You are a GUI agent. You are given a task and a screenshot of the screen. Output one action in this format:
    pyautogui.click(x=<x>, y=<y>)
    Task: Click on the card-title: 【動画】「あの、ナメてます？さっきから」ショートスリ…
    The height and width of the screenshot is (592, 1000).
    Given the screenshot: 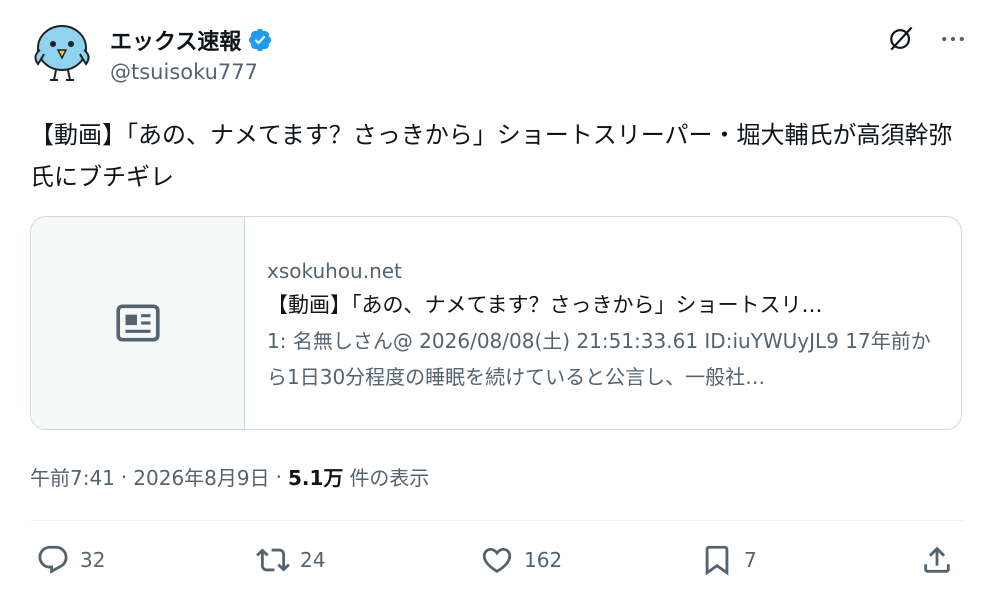 What is the action you would take?
    pyautogui.click(x=545, y=305)
    